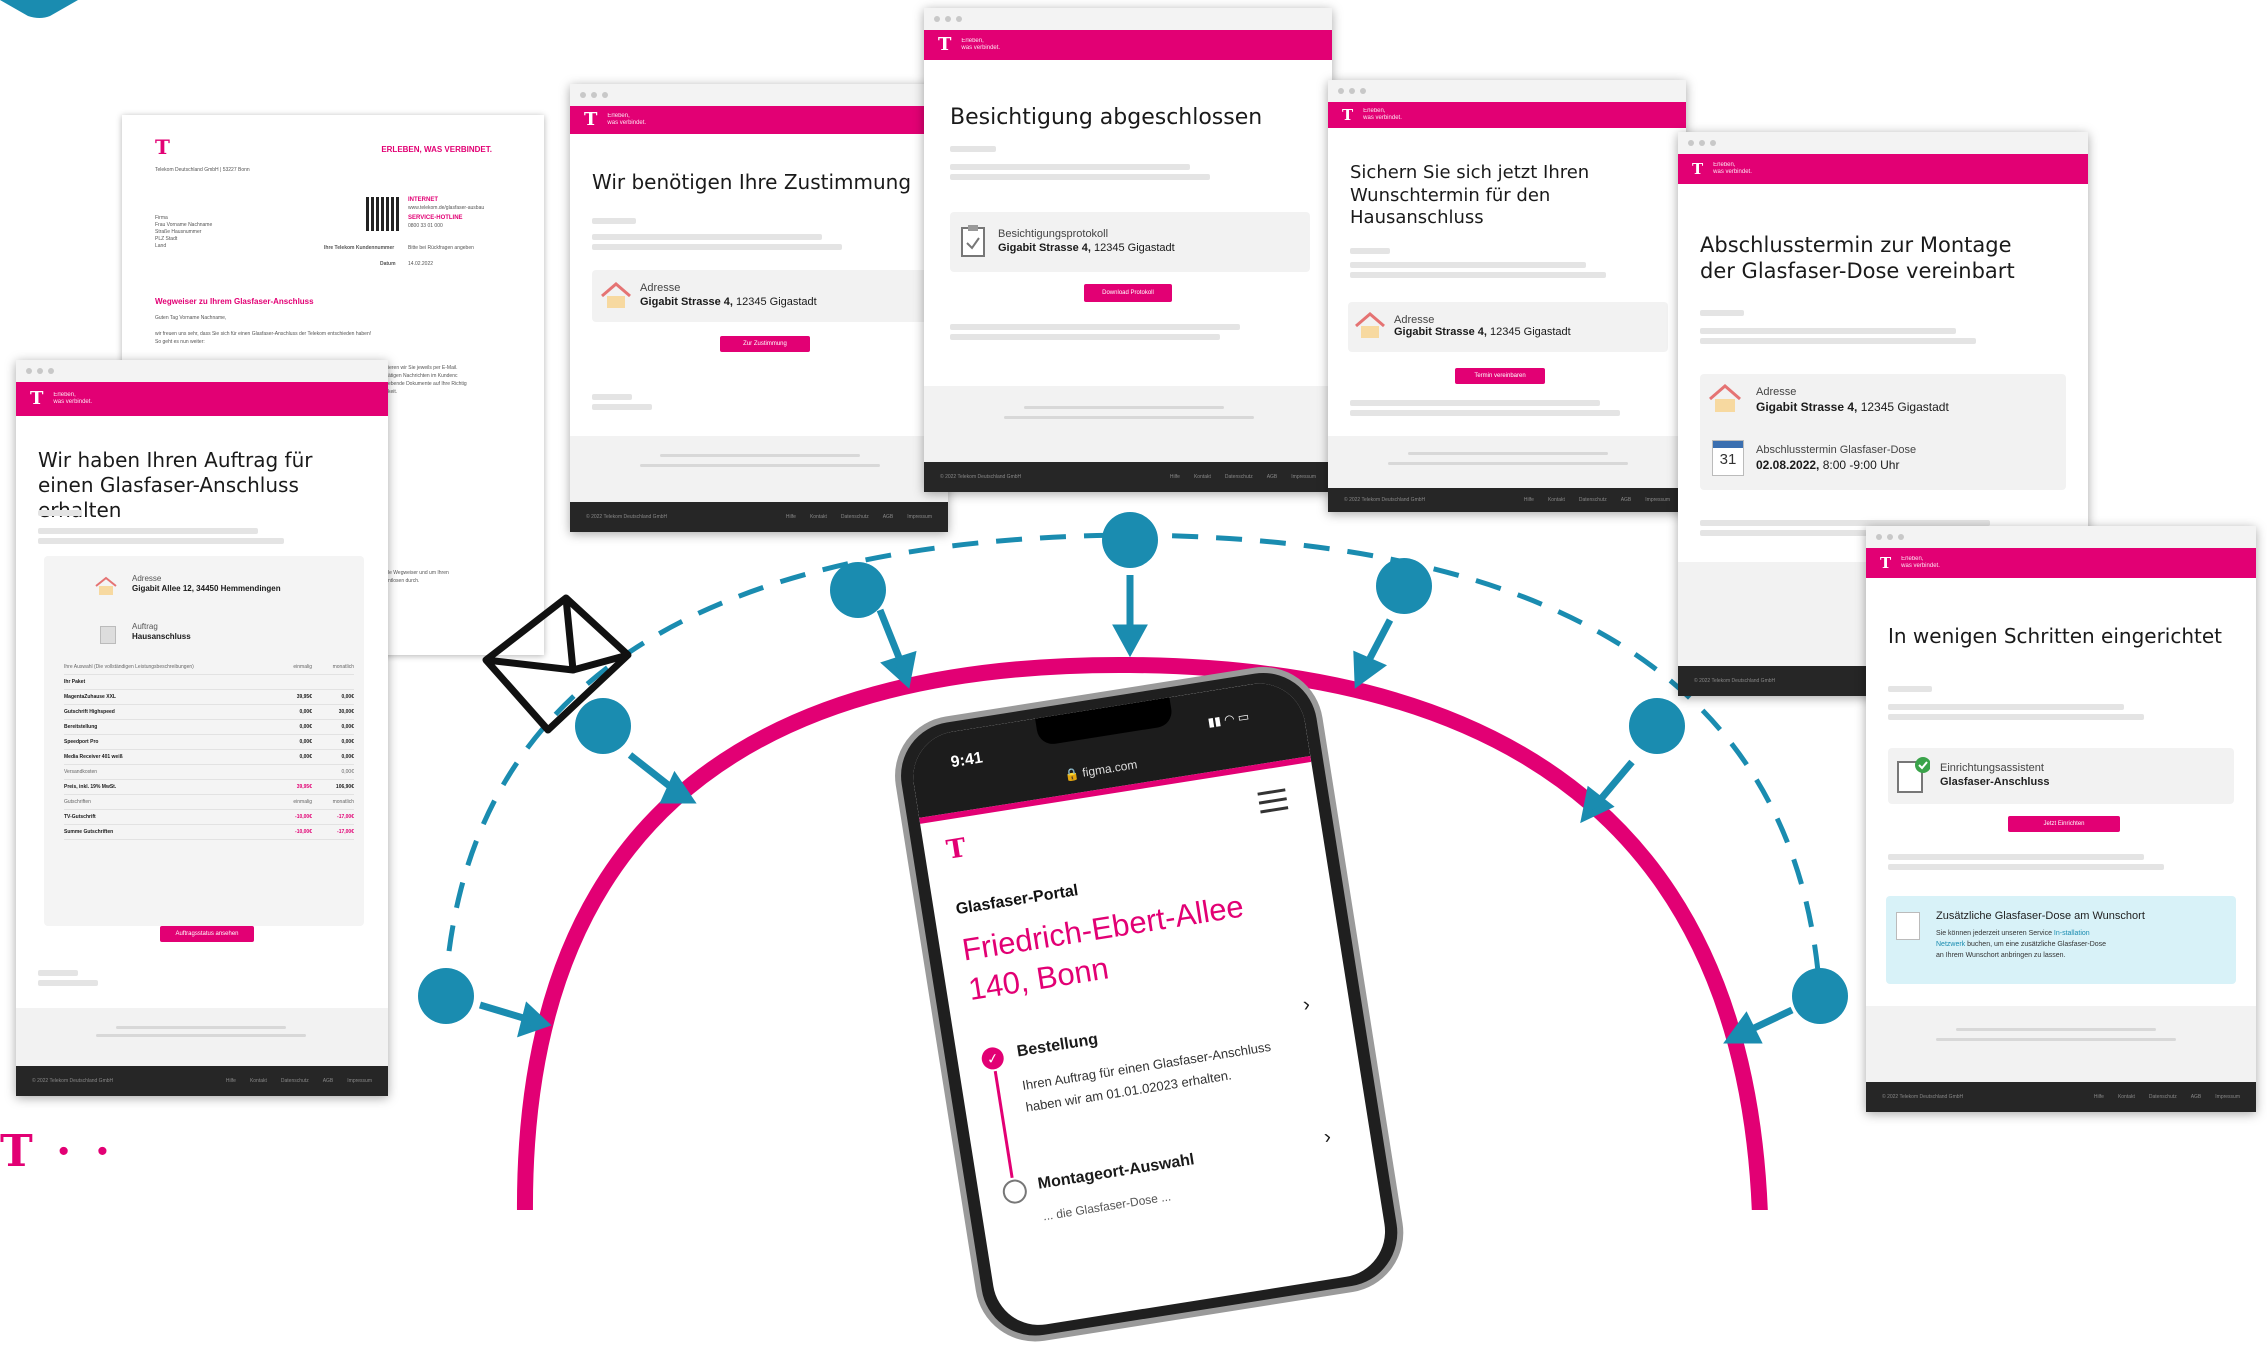 Image resolution: width=2267 pixels, height=1350 pixels. Describe the element at coordinates (425, 226) in the screenshot. I see `hotline-number: 0800 33 01 000` at that location.